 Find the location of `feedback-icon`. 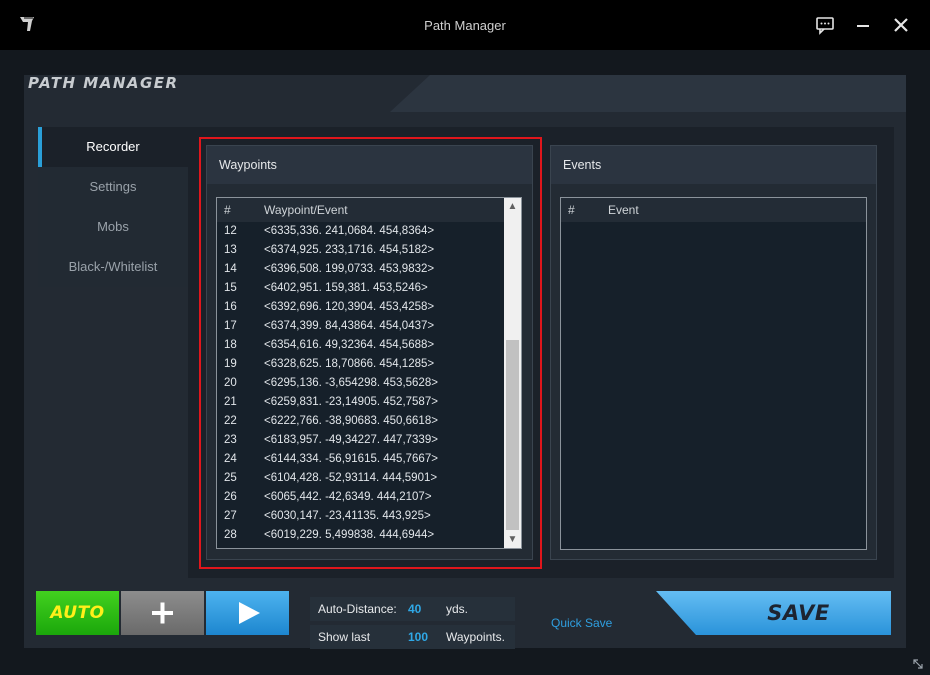

feedback-icon is located at coordinates (825, 25).